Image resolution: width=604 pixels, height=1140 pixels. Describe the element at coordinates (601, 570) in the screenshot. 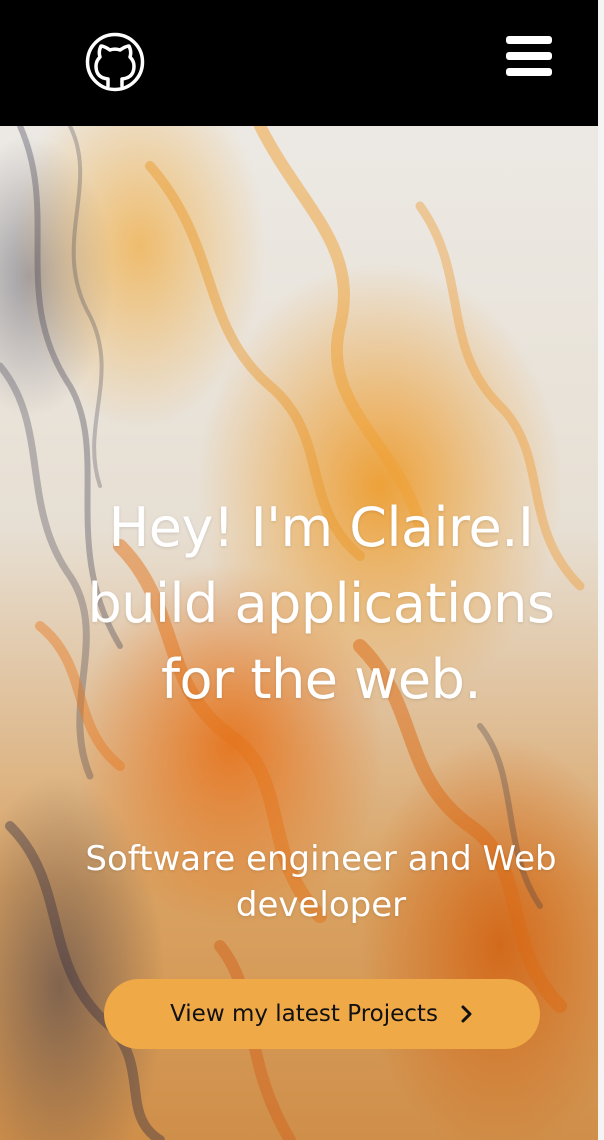

I see `page-edge` at that location.